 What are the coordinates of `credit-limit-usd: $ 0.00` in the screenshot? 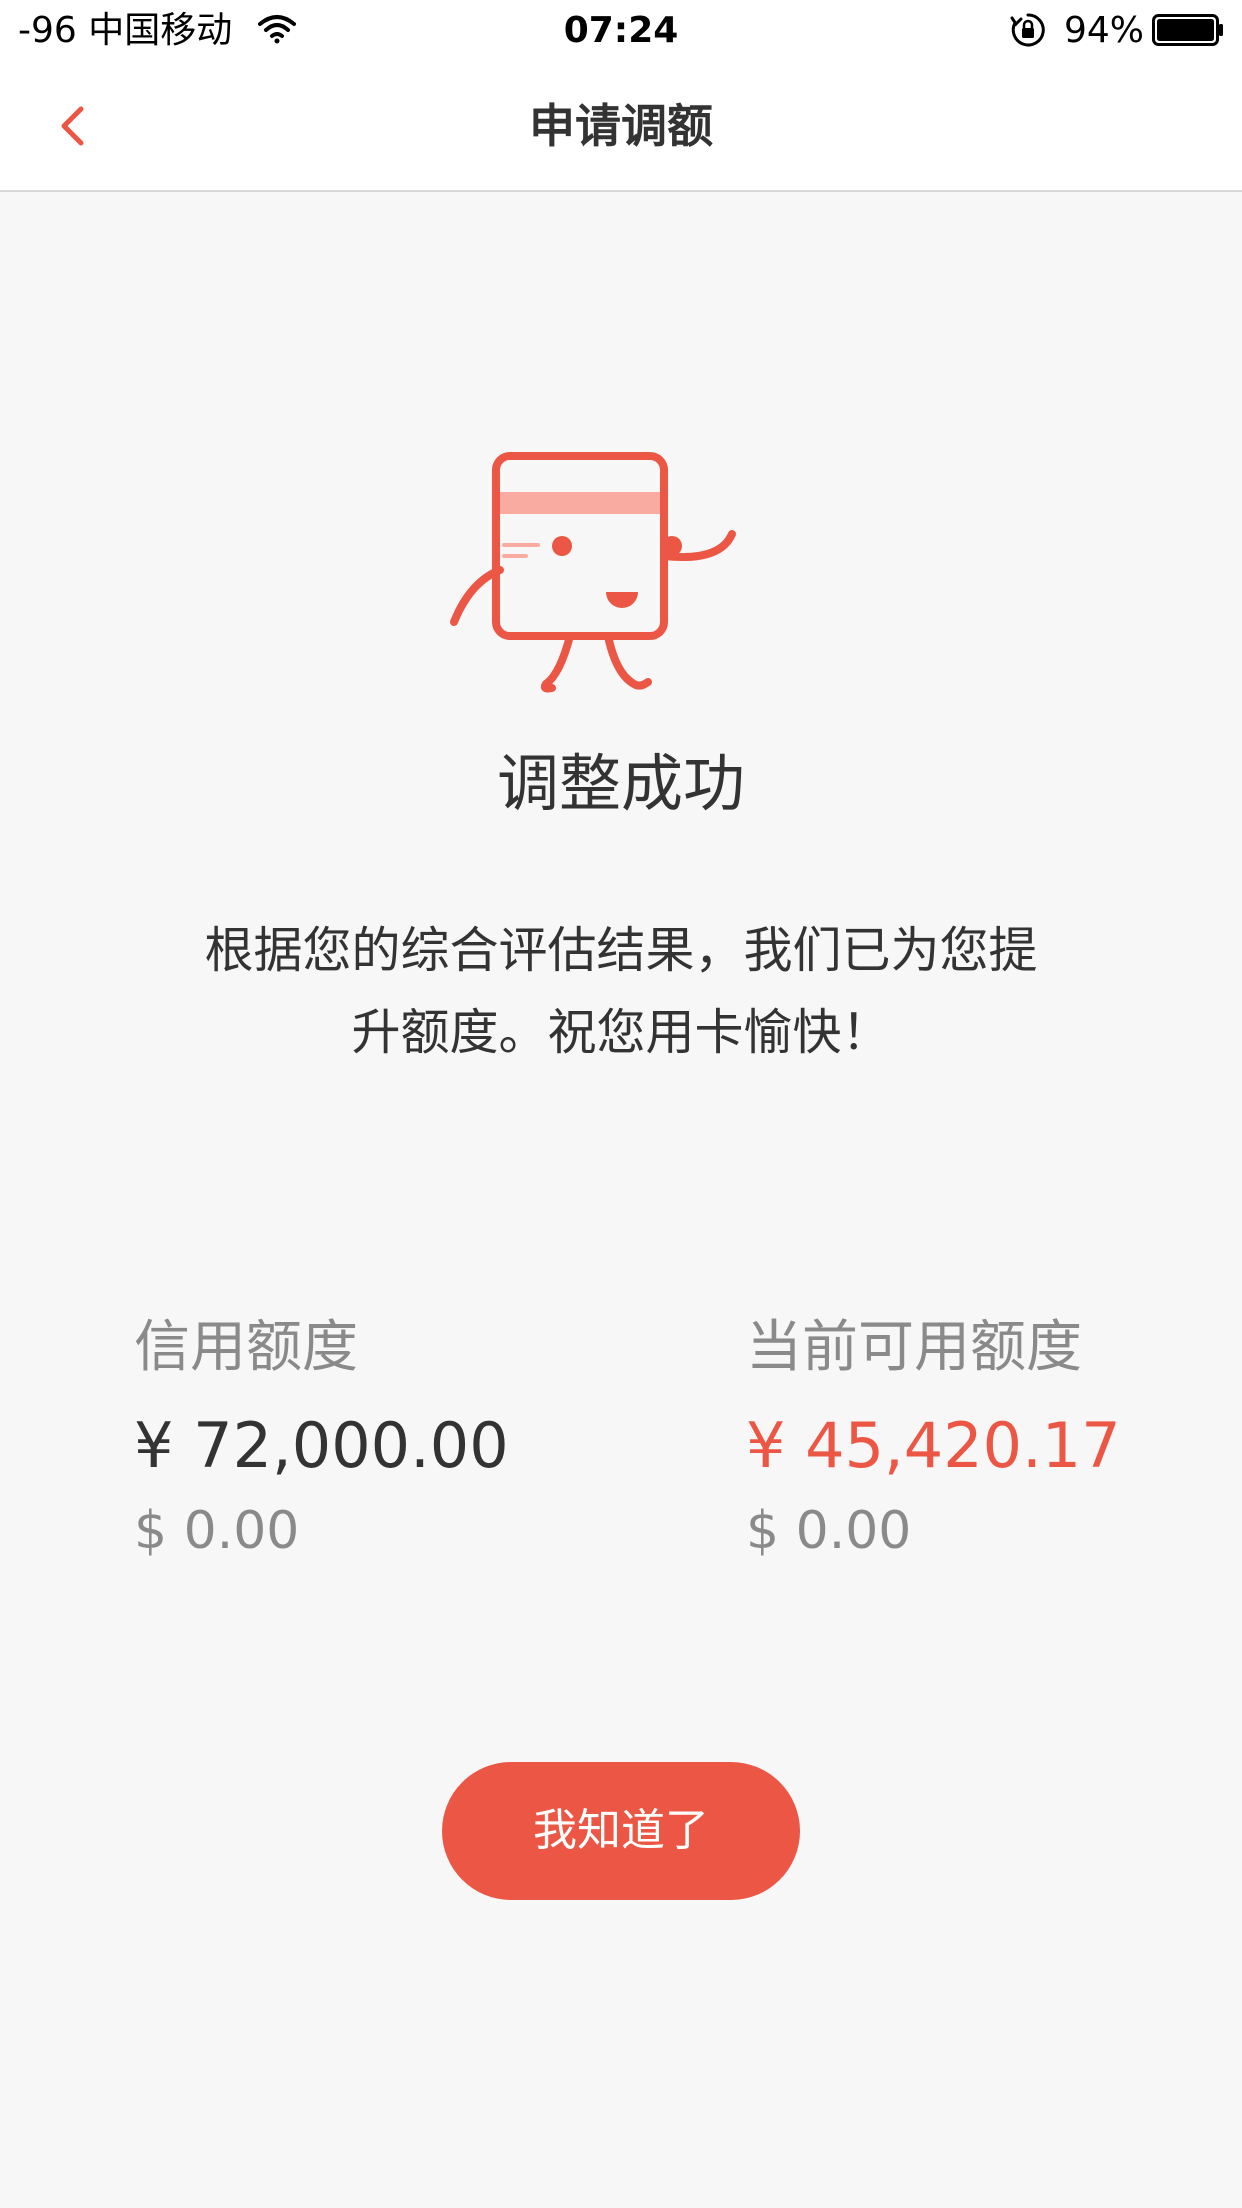 It's located at (217, 1531).